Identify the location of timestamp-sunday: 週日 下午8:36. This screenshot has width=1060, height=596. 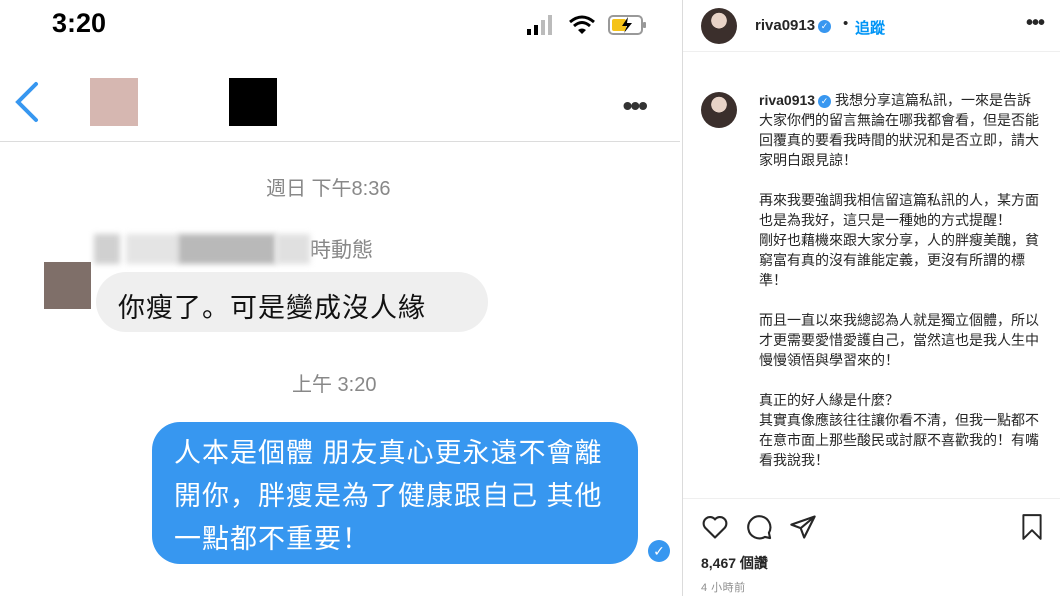
(328, 189).